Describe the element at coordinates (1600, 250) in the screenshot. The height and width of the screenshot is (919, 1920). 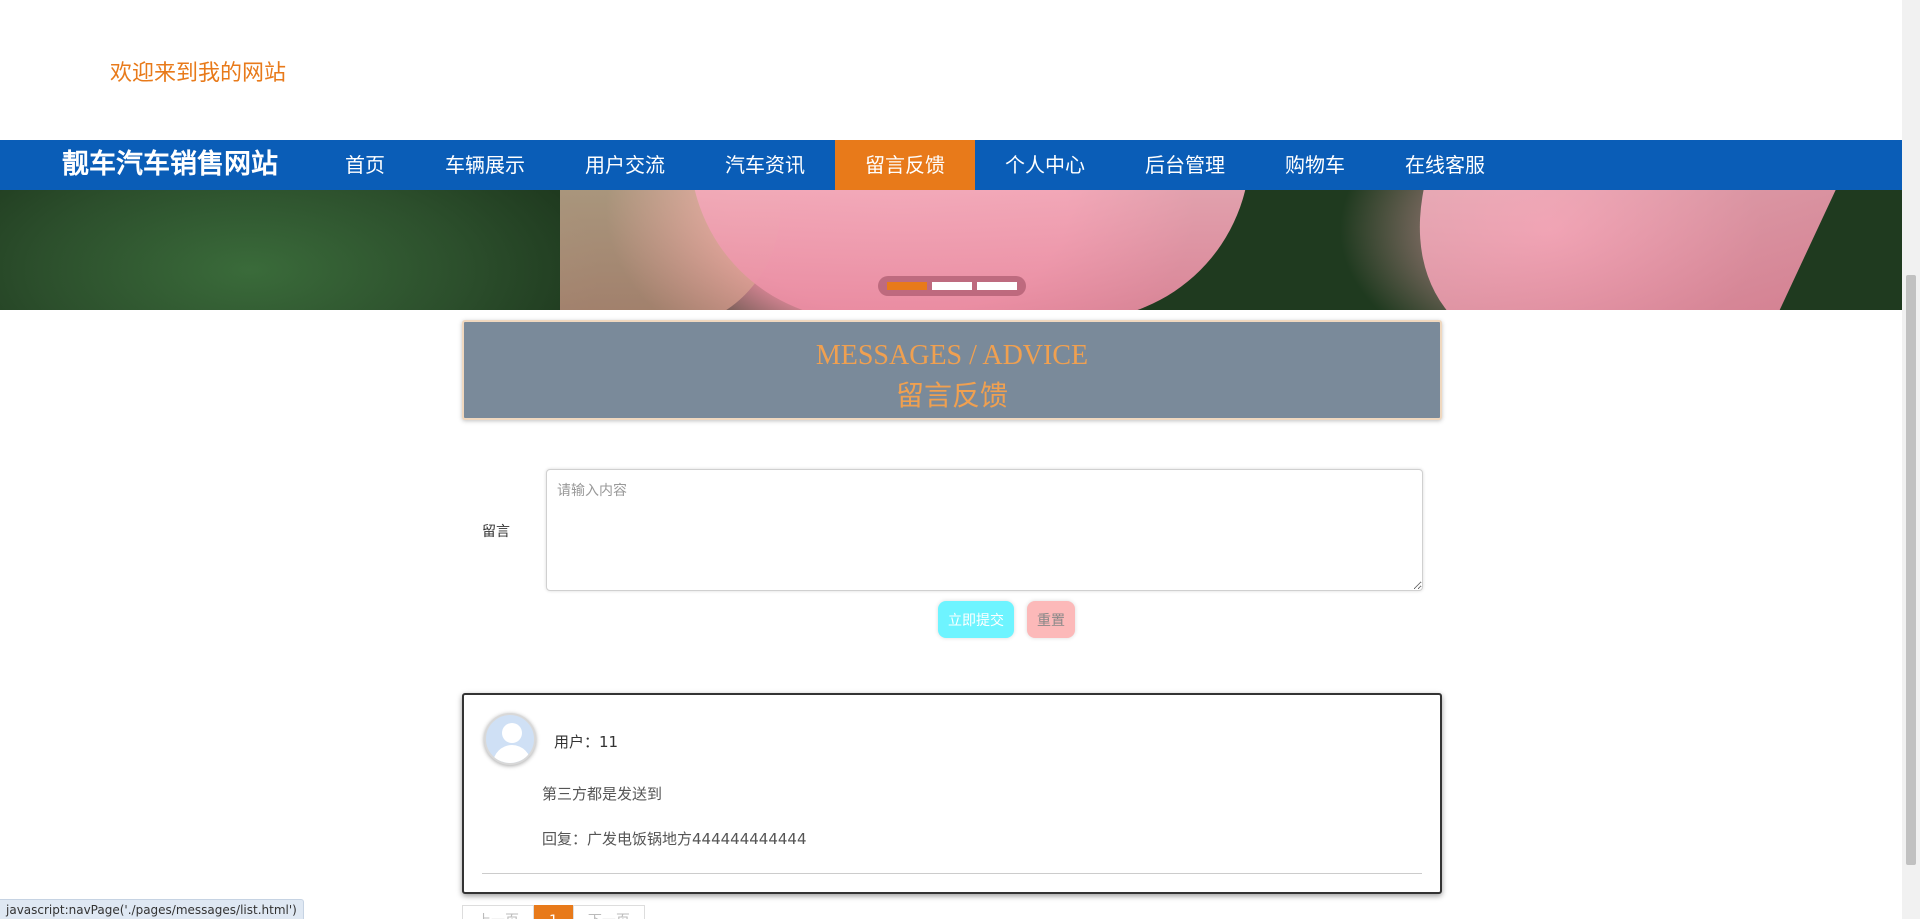
I see `banner-petal` at that location.